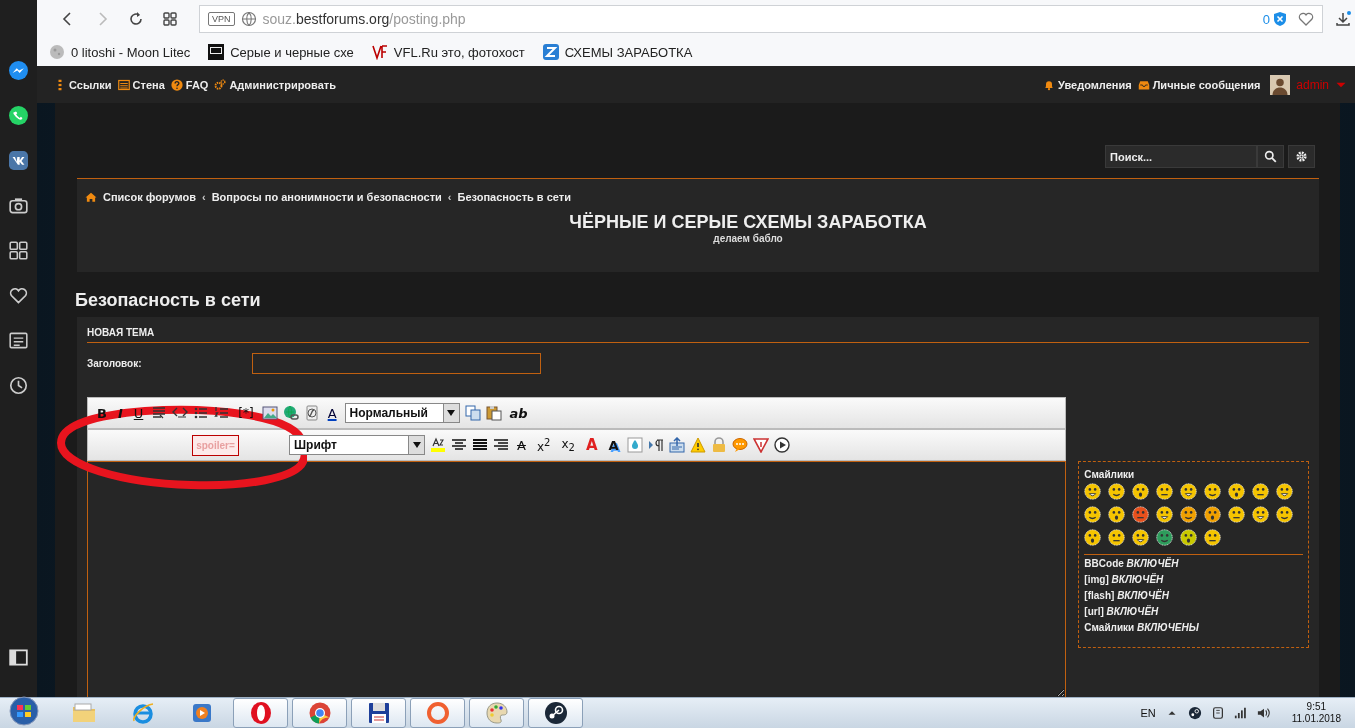 The width and height of the screenshot is (1355, 728). What do you see at coordinates (1087, 84) in the screenshot?
I see `nav-link: Уведомления` at bounding box center [1087, 84].